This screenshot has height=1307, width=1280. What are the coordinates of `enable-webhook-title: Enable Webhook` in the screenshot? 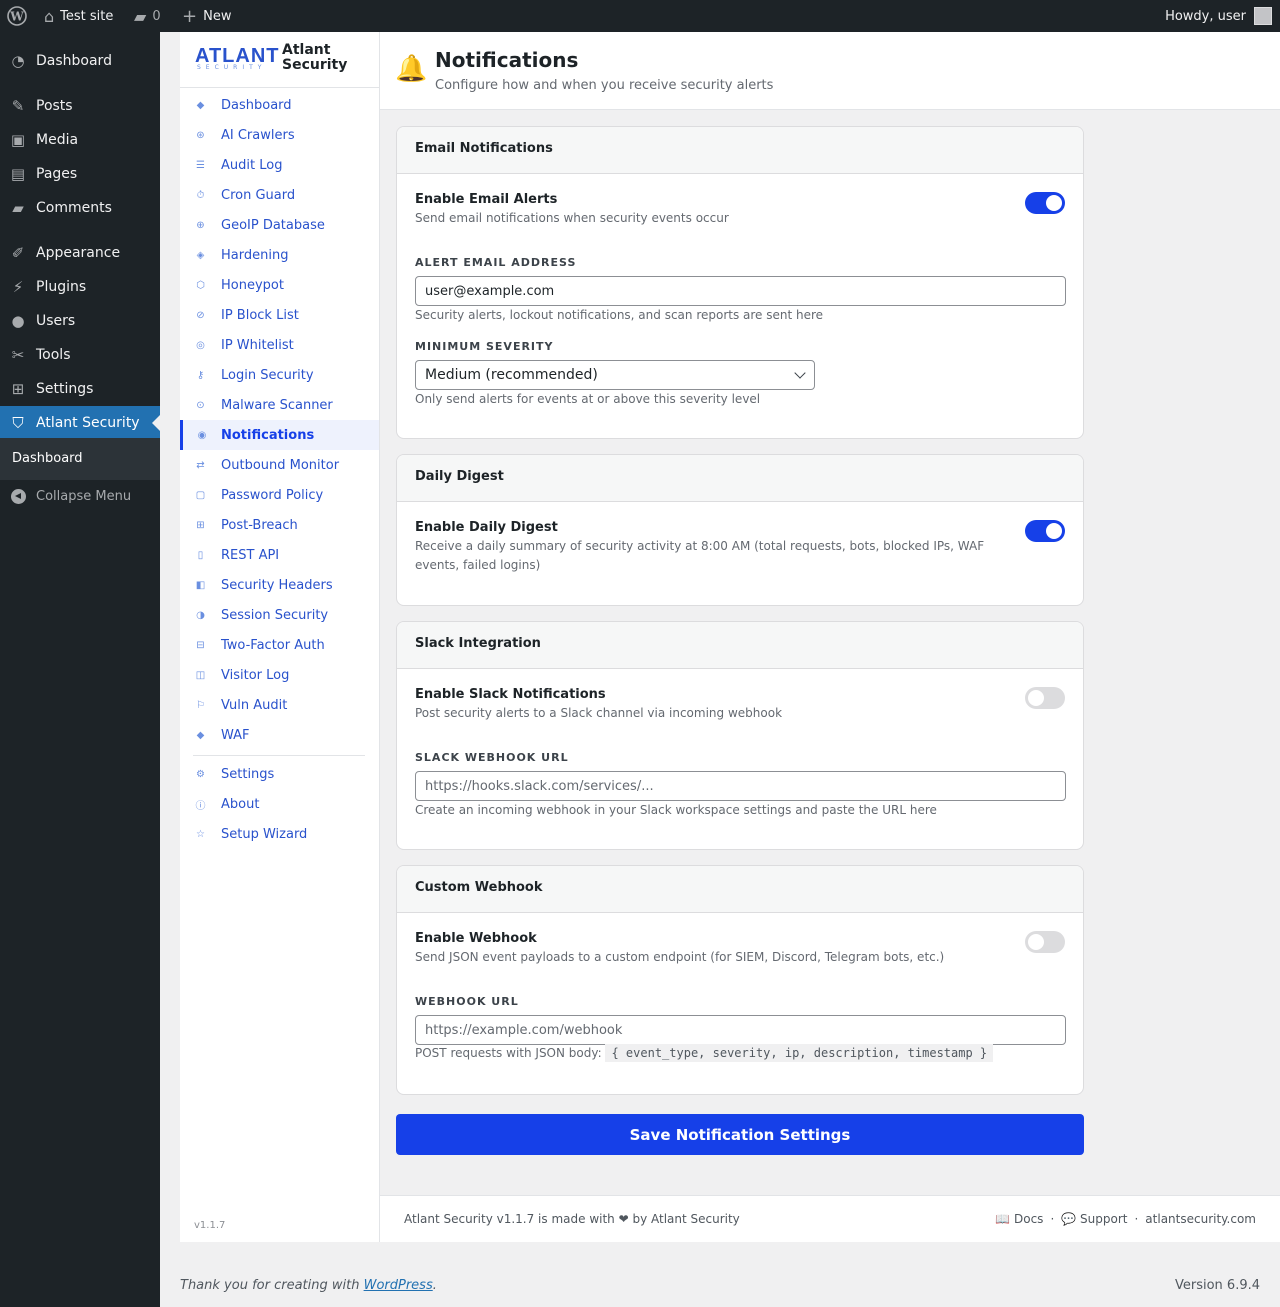 It's located at (476, 938).